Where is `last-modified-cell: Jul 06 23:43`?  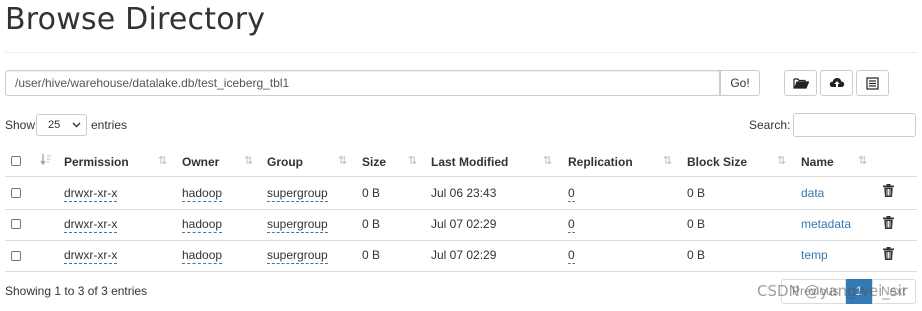
last-modified-cell: Jul 06 23:43 is located at coordinates (464, 193).